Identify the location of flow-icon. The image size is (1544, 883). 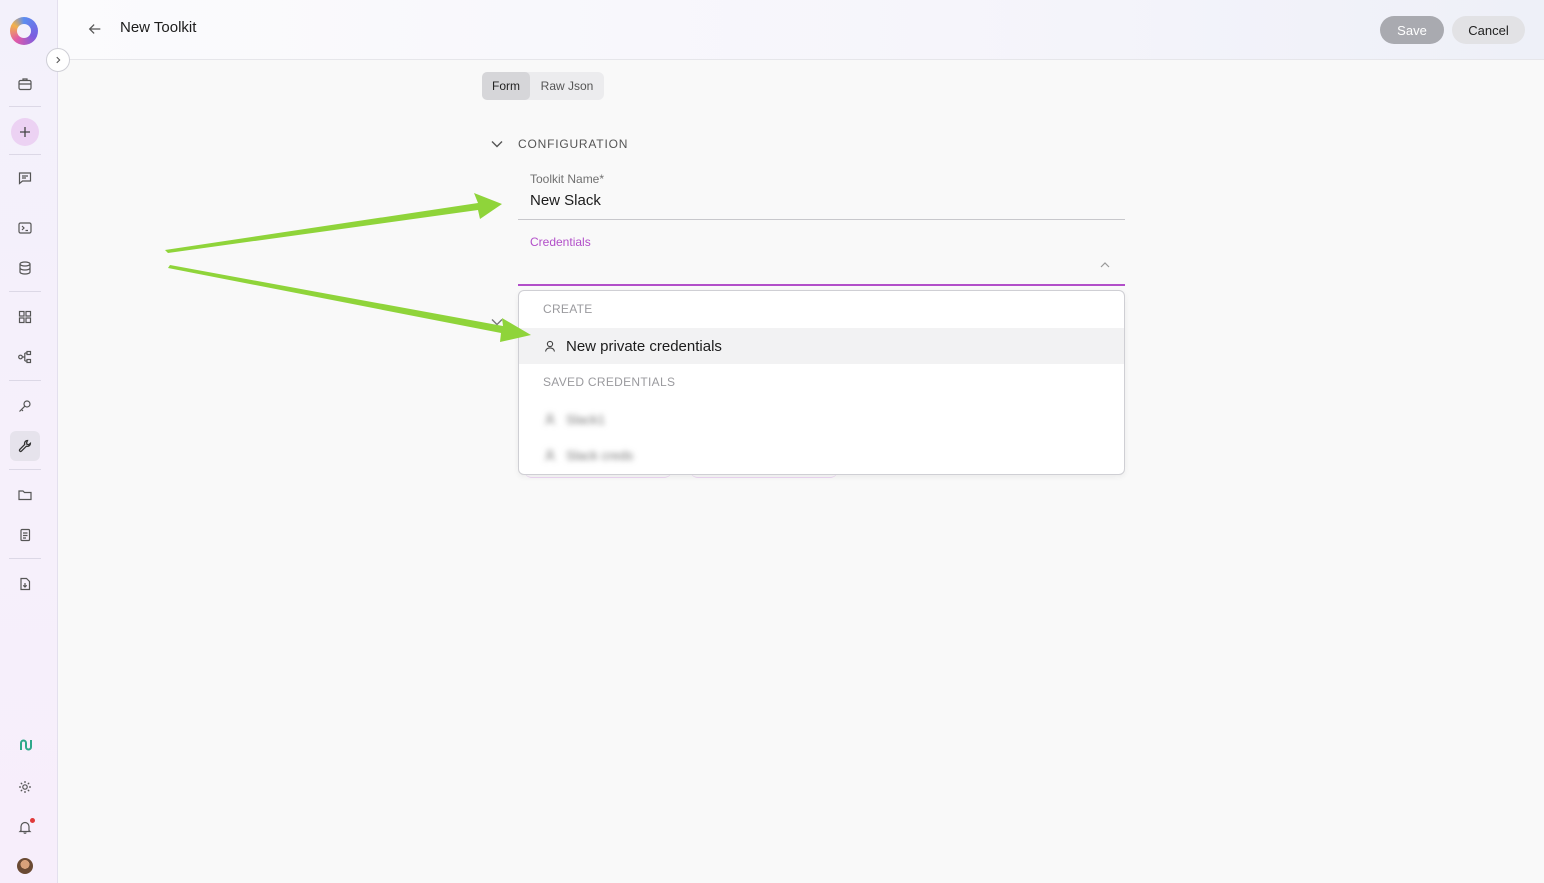
(25, 357).